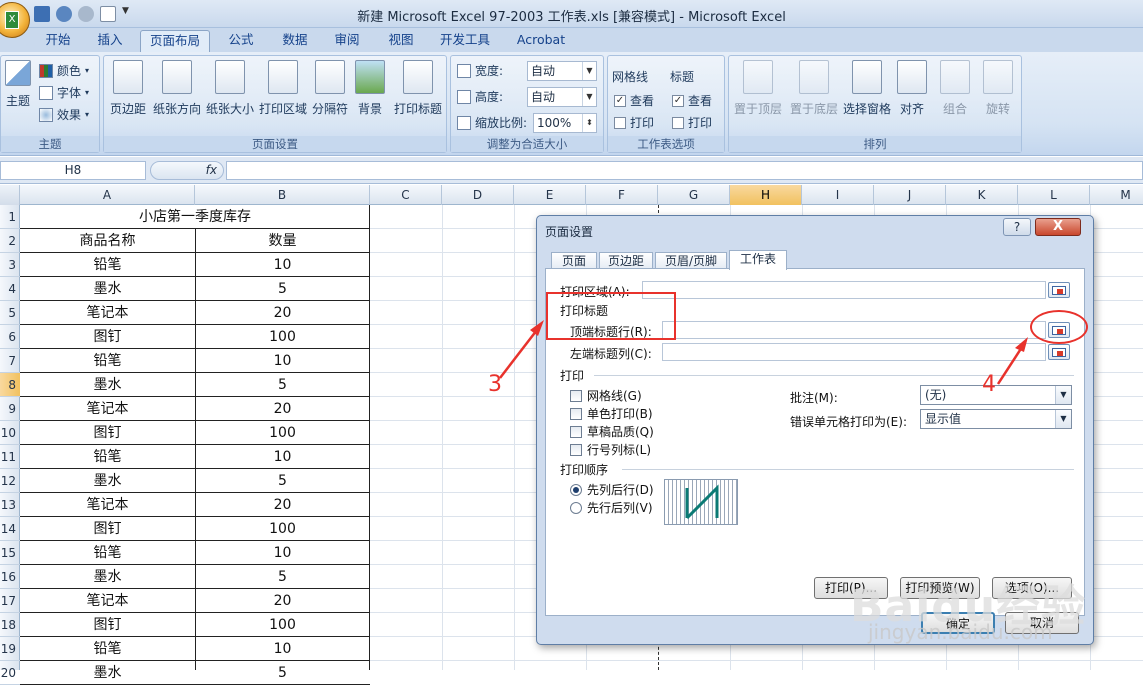 Image resolution: width=1143 pixels, height=685 pixels. What do you see at coordinates (758, 260) in the screenshot?
I see `dialog-tab-sheet: 工作表` at bounding box center [758, 260].